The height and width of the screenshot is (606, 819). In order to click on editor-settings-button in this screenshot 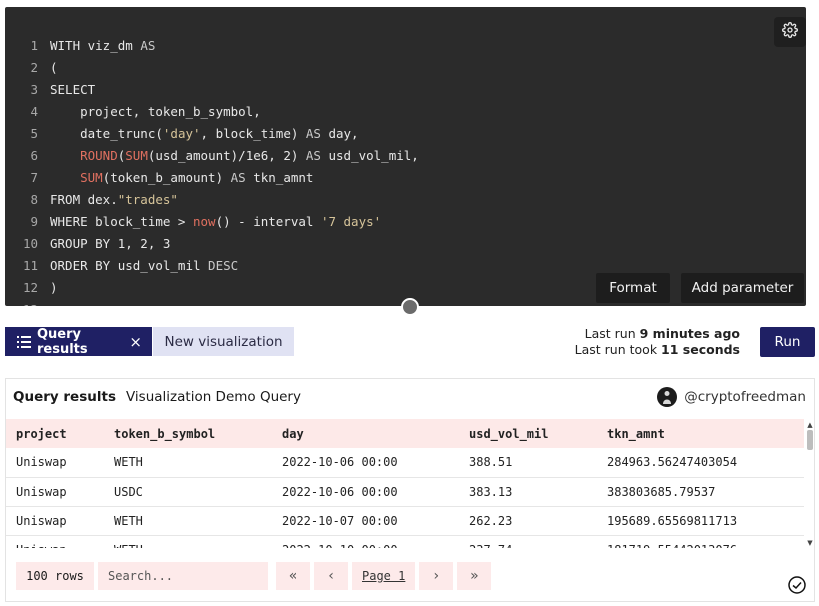, I will do `click(790, 32)`.